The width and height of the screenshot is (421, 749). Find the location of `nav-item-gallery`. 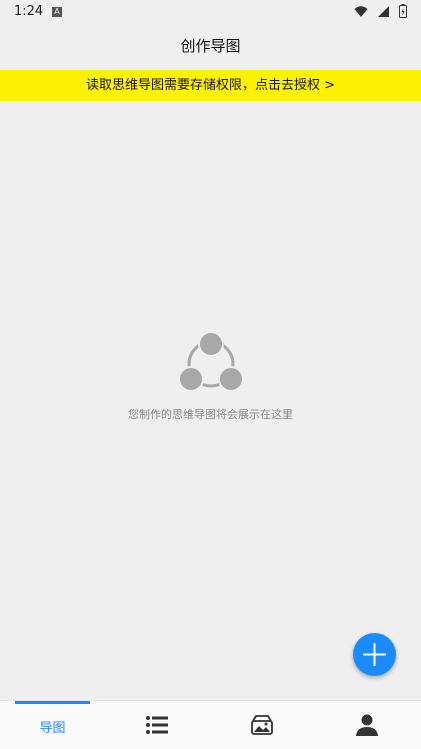

nav-item-gallery is located at coordinates (262, 725).